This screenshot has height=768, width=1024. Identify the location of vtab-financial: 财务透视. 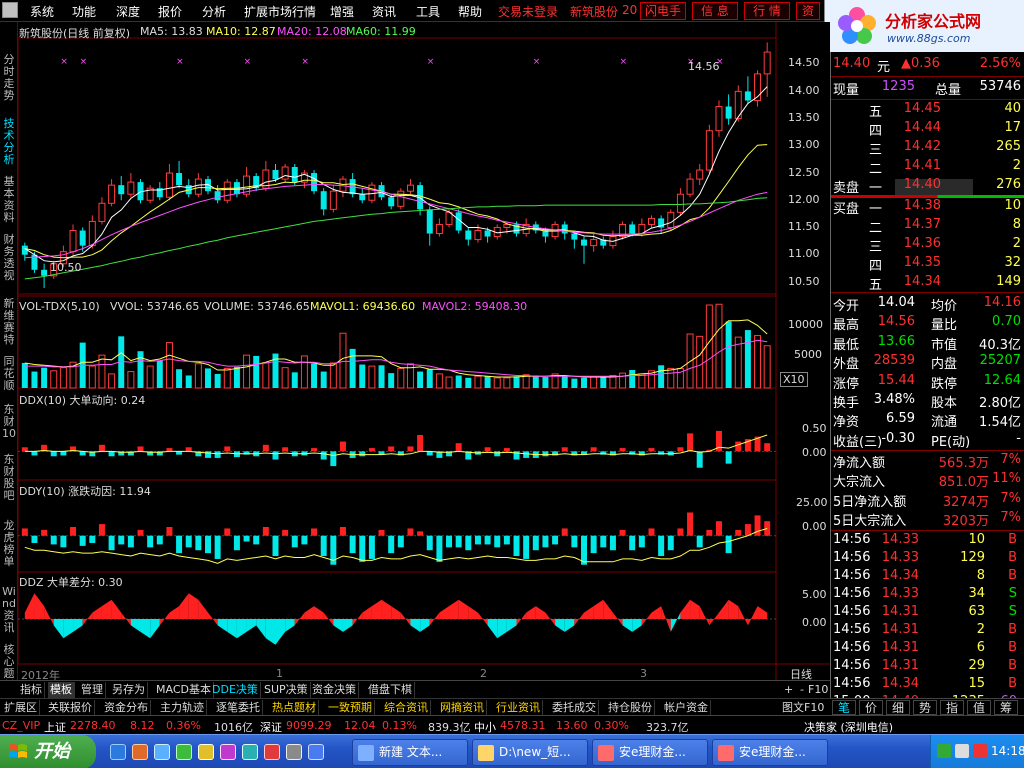
(9, 258).